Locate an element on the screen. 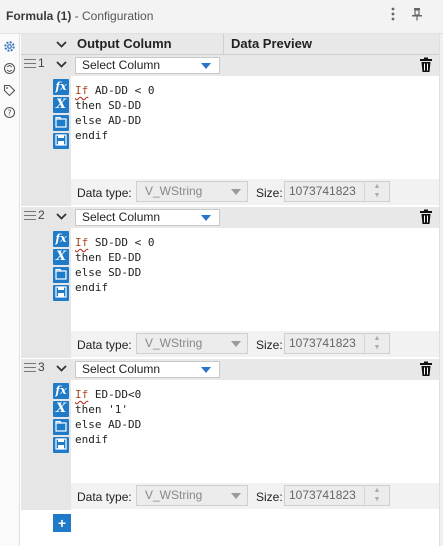 The width and height of the screenshot is (443, 546). code-line: AD-DD < 0 is located at coordinates (121, 90).